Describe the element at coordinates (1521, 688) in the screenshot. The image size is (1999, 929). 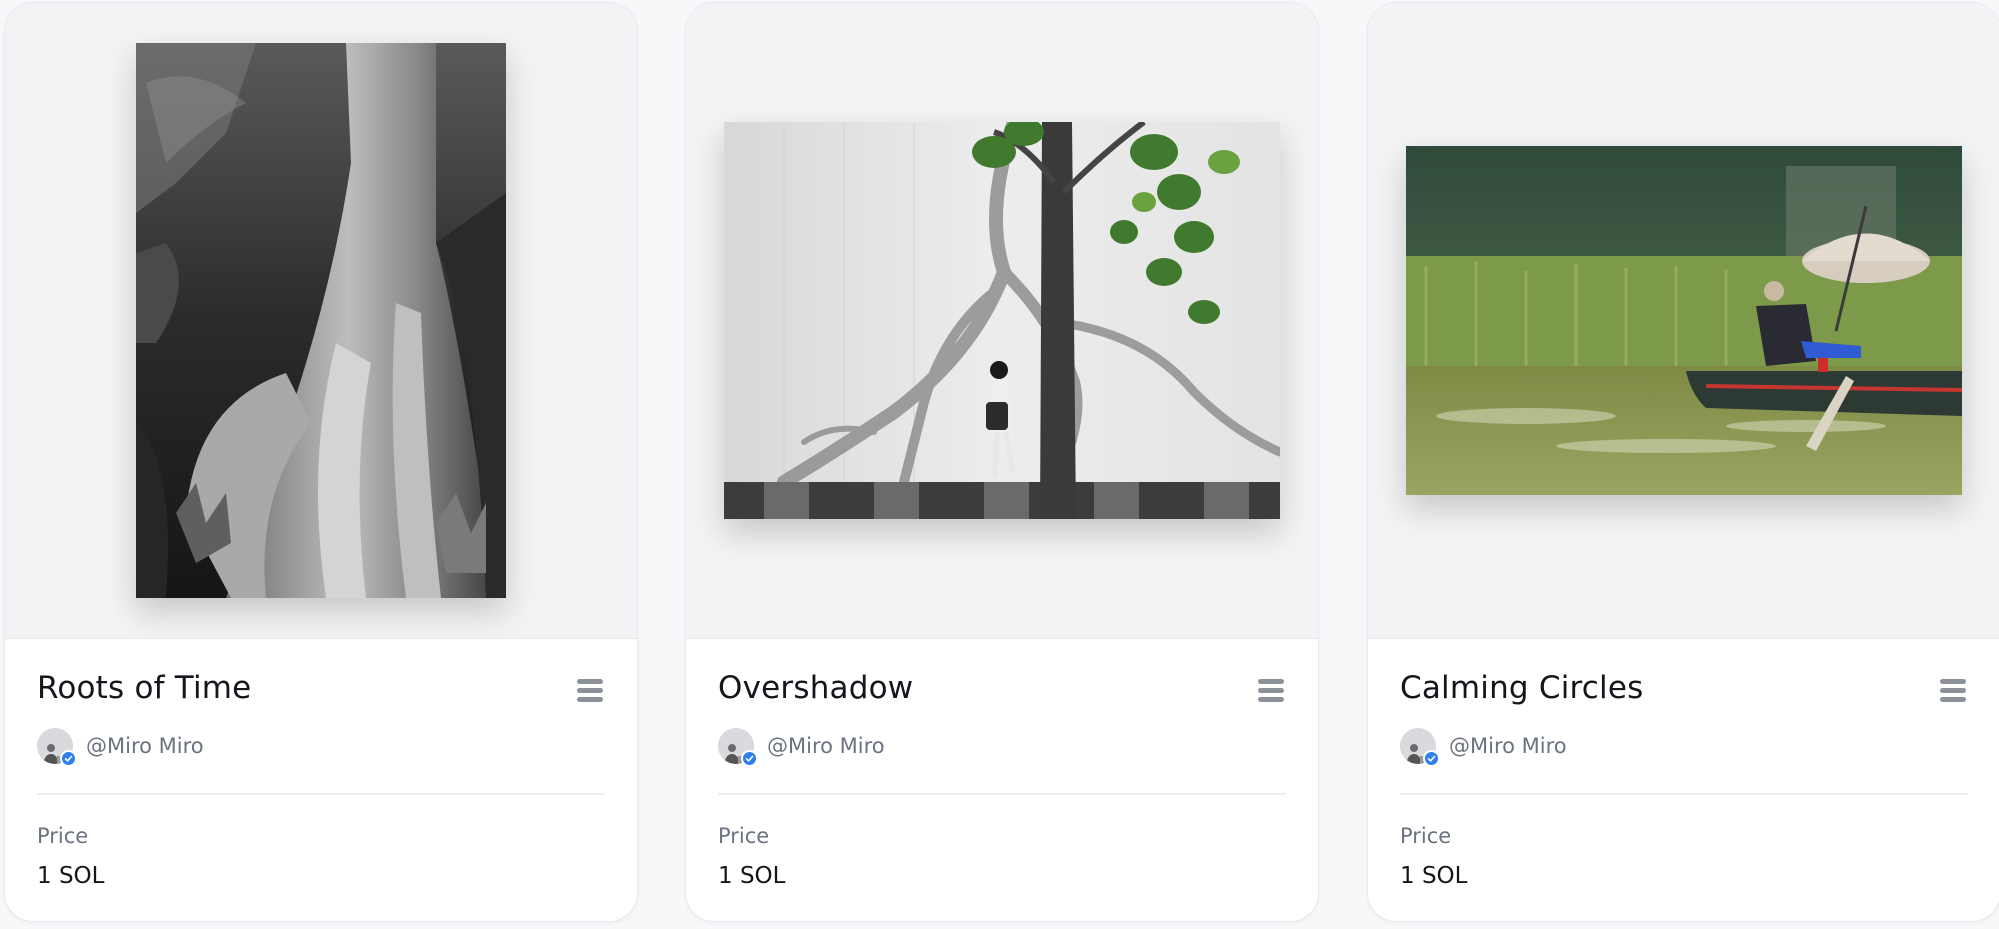
I see `artwork-title: Calming Circles` at that location.